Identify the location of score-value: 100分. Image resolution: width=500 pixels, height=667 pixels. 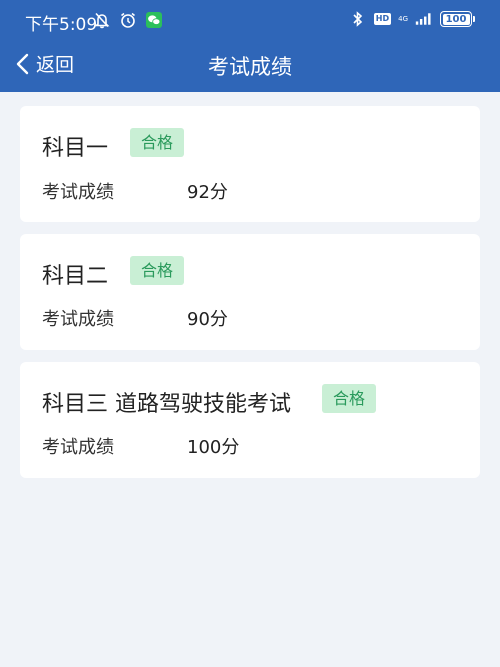
(213, 447).